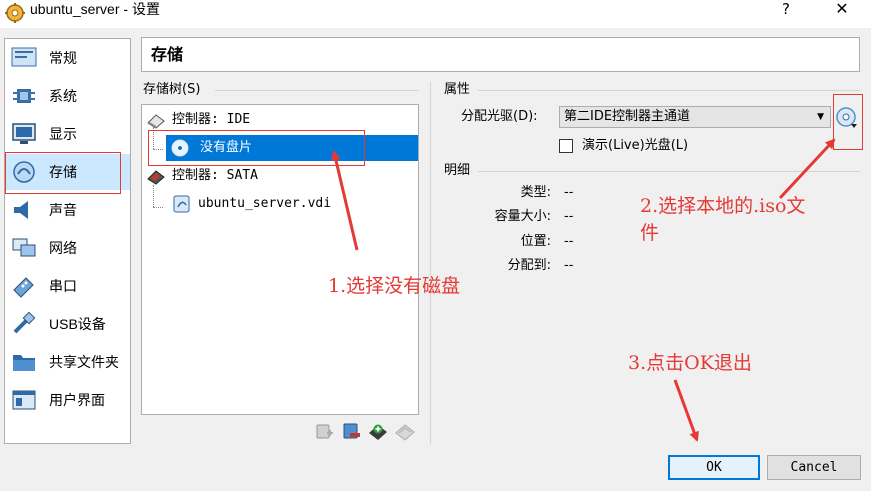 The height and width of the screenshot is (491, 871). Describe the element at coordinates (435, 14) in the screenshot. I see `title-bar: ubuntu_server - 设置 ? ✕` at that location.